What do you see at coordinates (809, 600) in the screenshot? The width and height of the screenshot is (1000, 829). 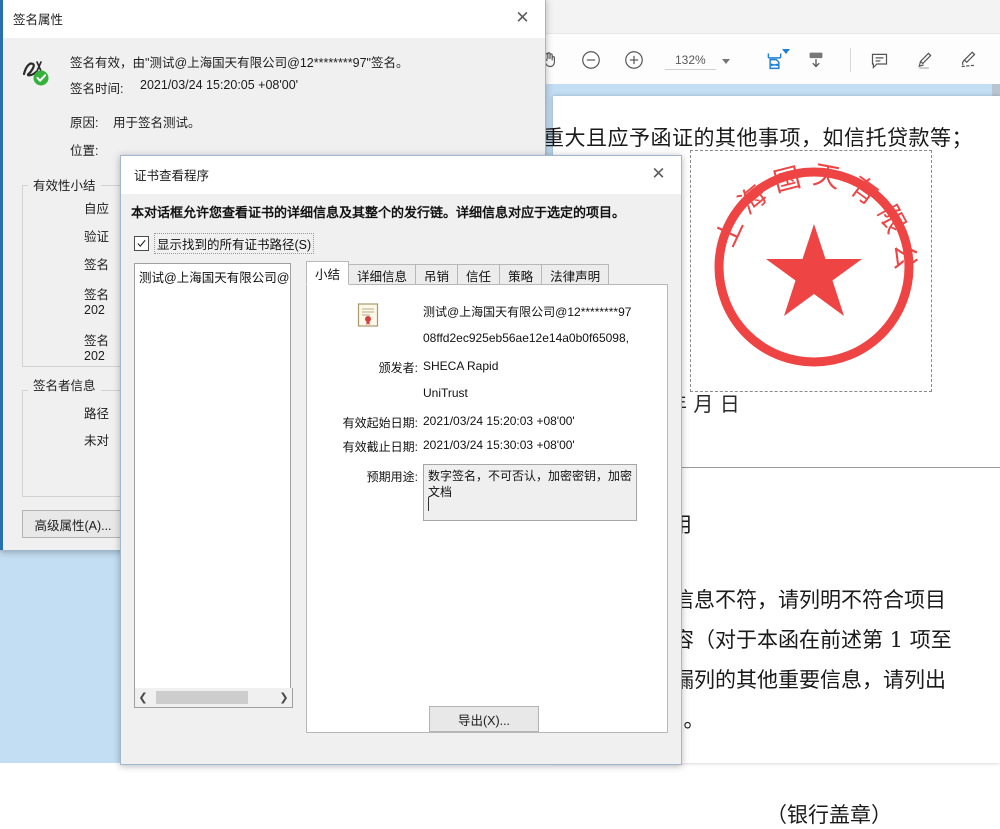 I see `doc-line-5: 信息不符，请列明不符合项目` at bounding box center [809, 600].